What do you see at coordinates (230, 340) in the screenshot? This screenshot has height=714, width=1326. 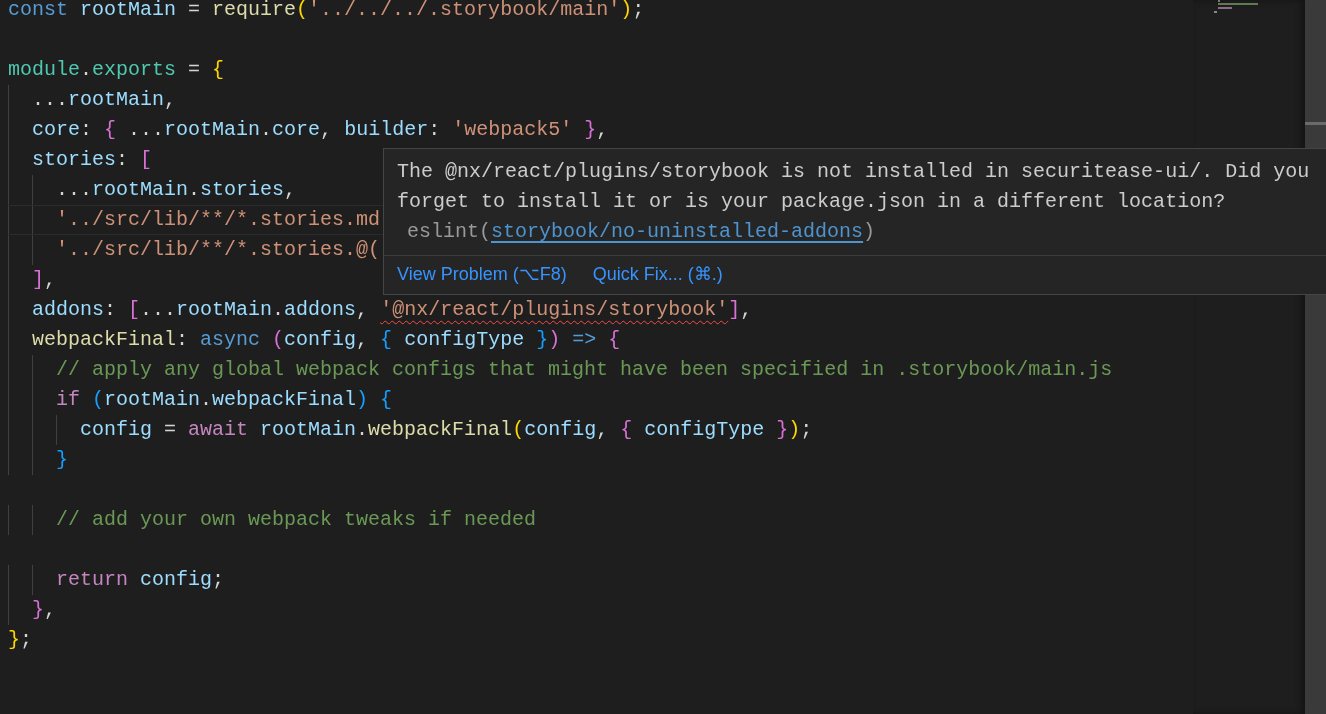 I see `code-token: async` at bounding box center [230, 340].